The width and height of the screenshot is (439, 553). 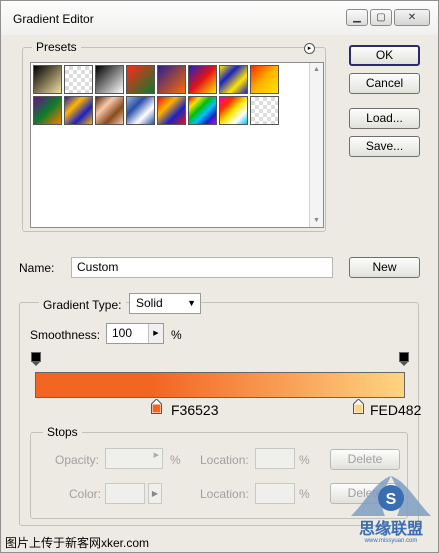 I want to click on opacity-percent: %, so click(x=175, y=460).